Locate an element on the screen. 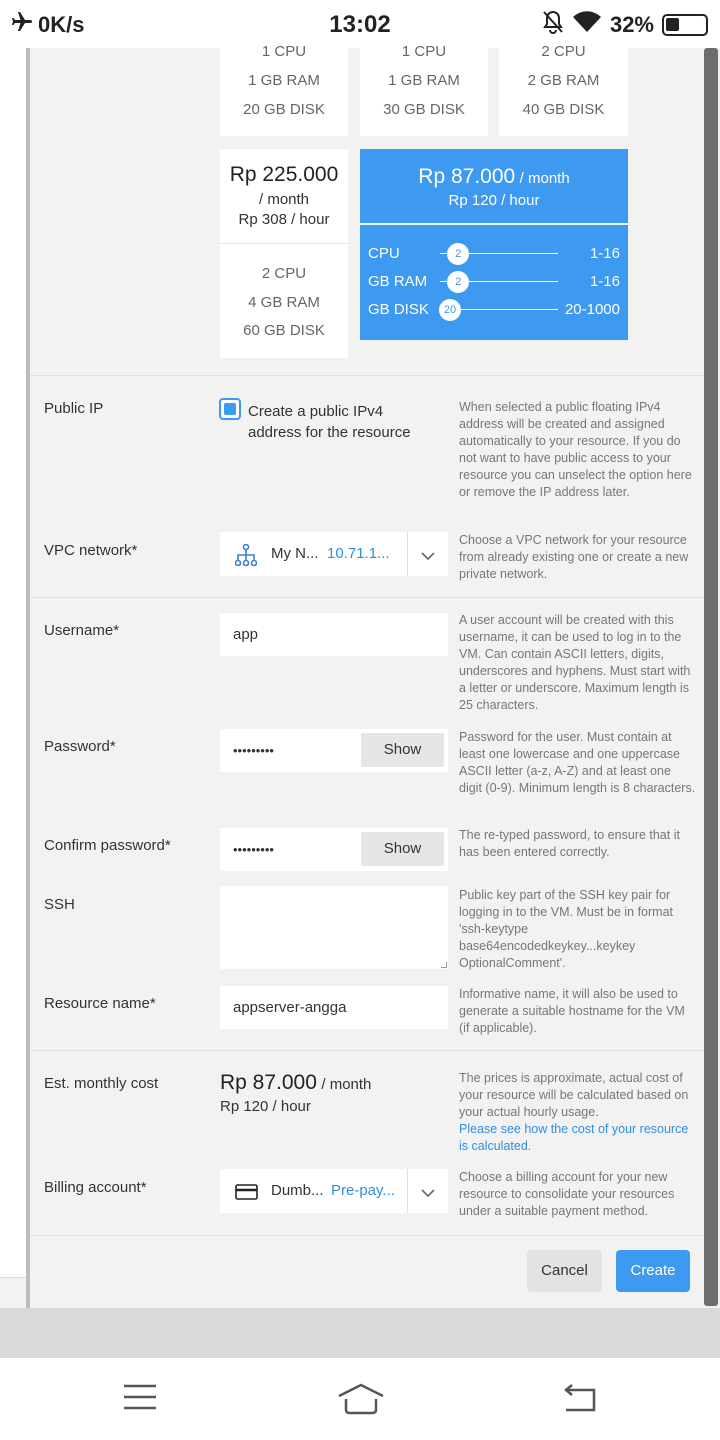 Image resolution: width=720 pixels, height=1440 pixels. custom-hourly: Rp 120 / hour is located at coordinates (494, 200).